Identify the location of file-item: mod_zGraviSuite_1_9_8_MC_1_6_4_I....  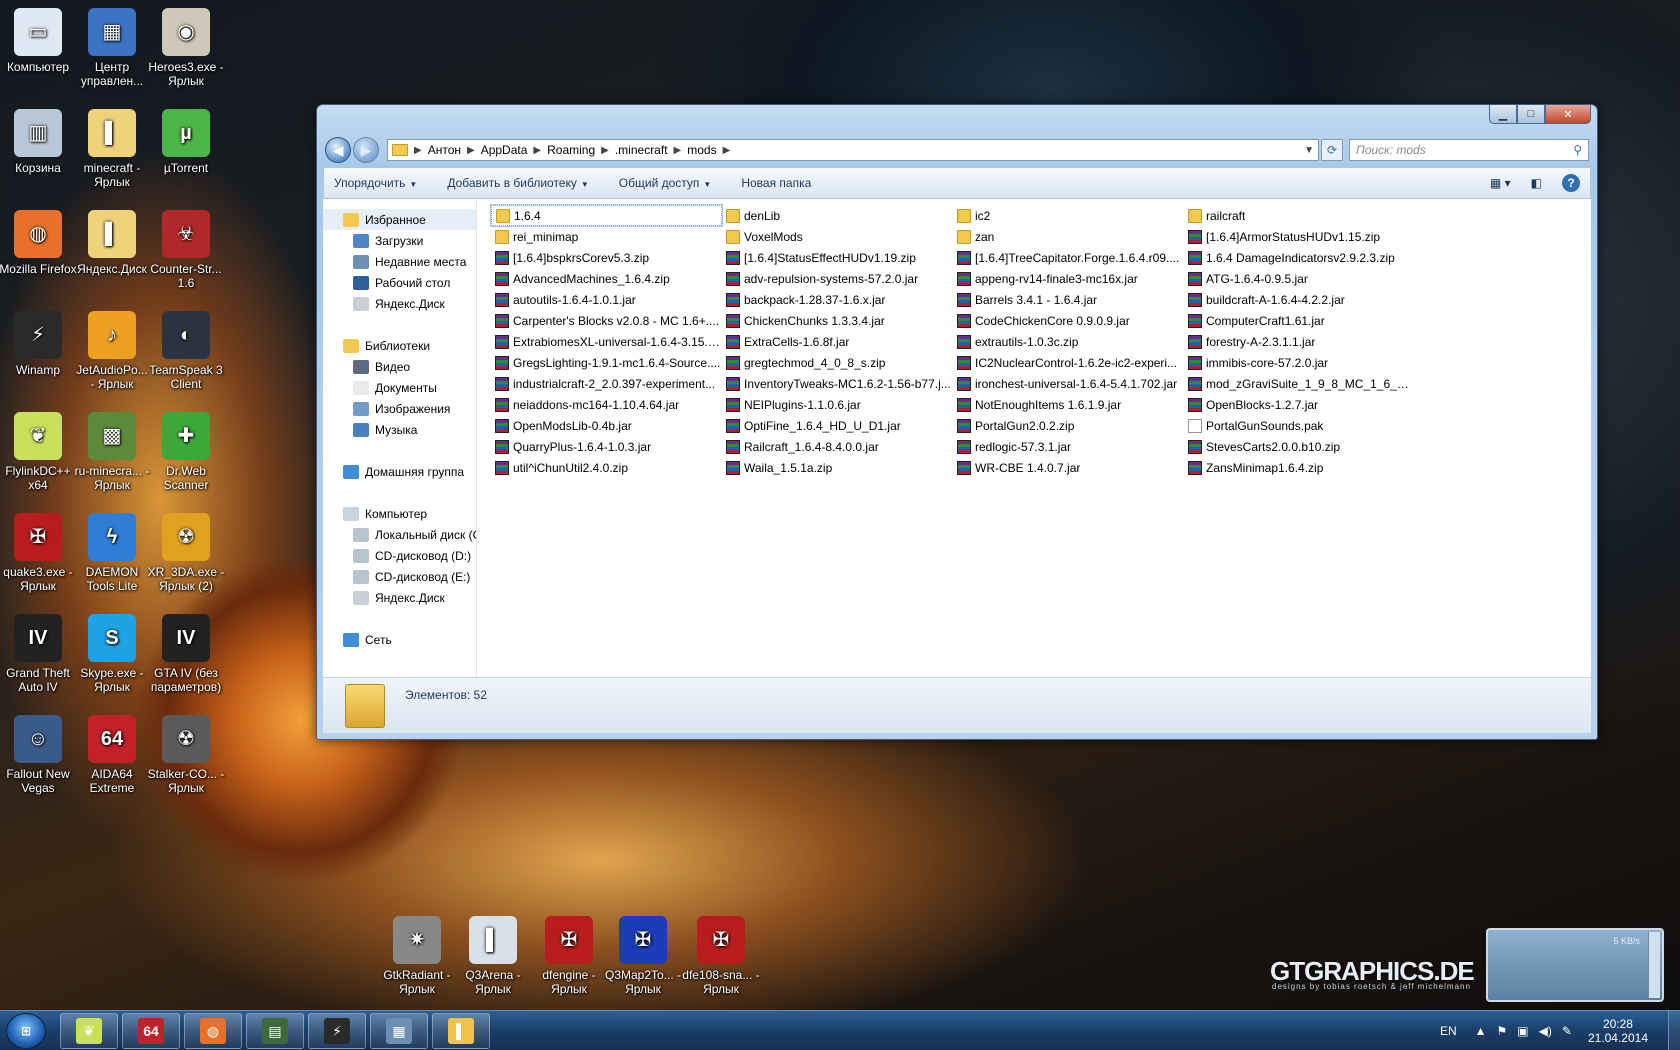
(1299, 383).